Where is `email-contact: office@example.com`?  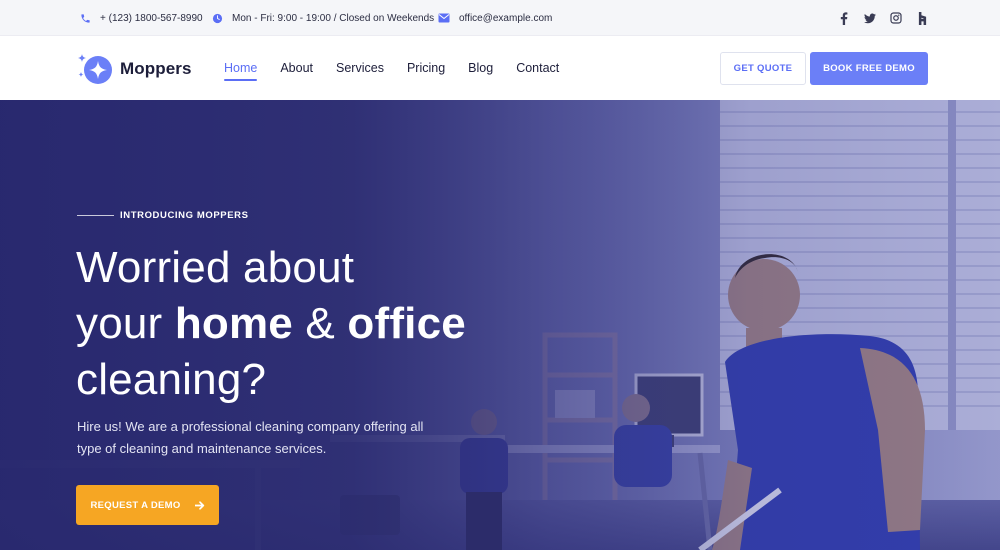
email-contact: office@example.com is located at coordinates (495, 18).